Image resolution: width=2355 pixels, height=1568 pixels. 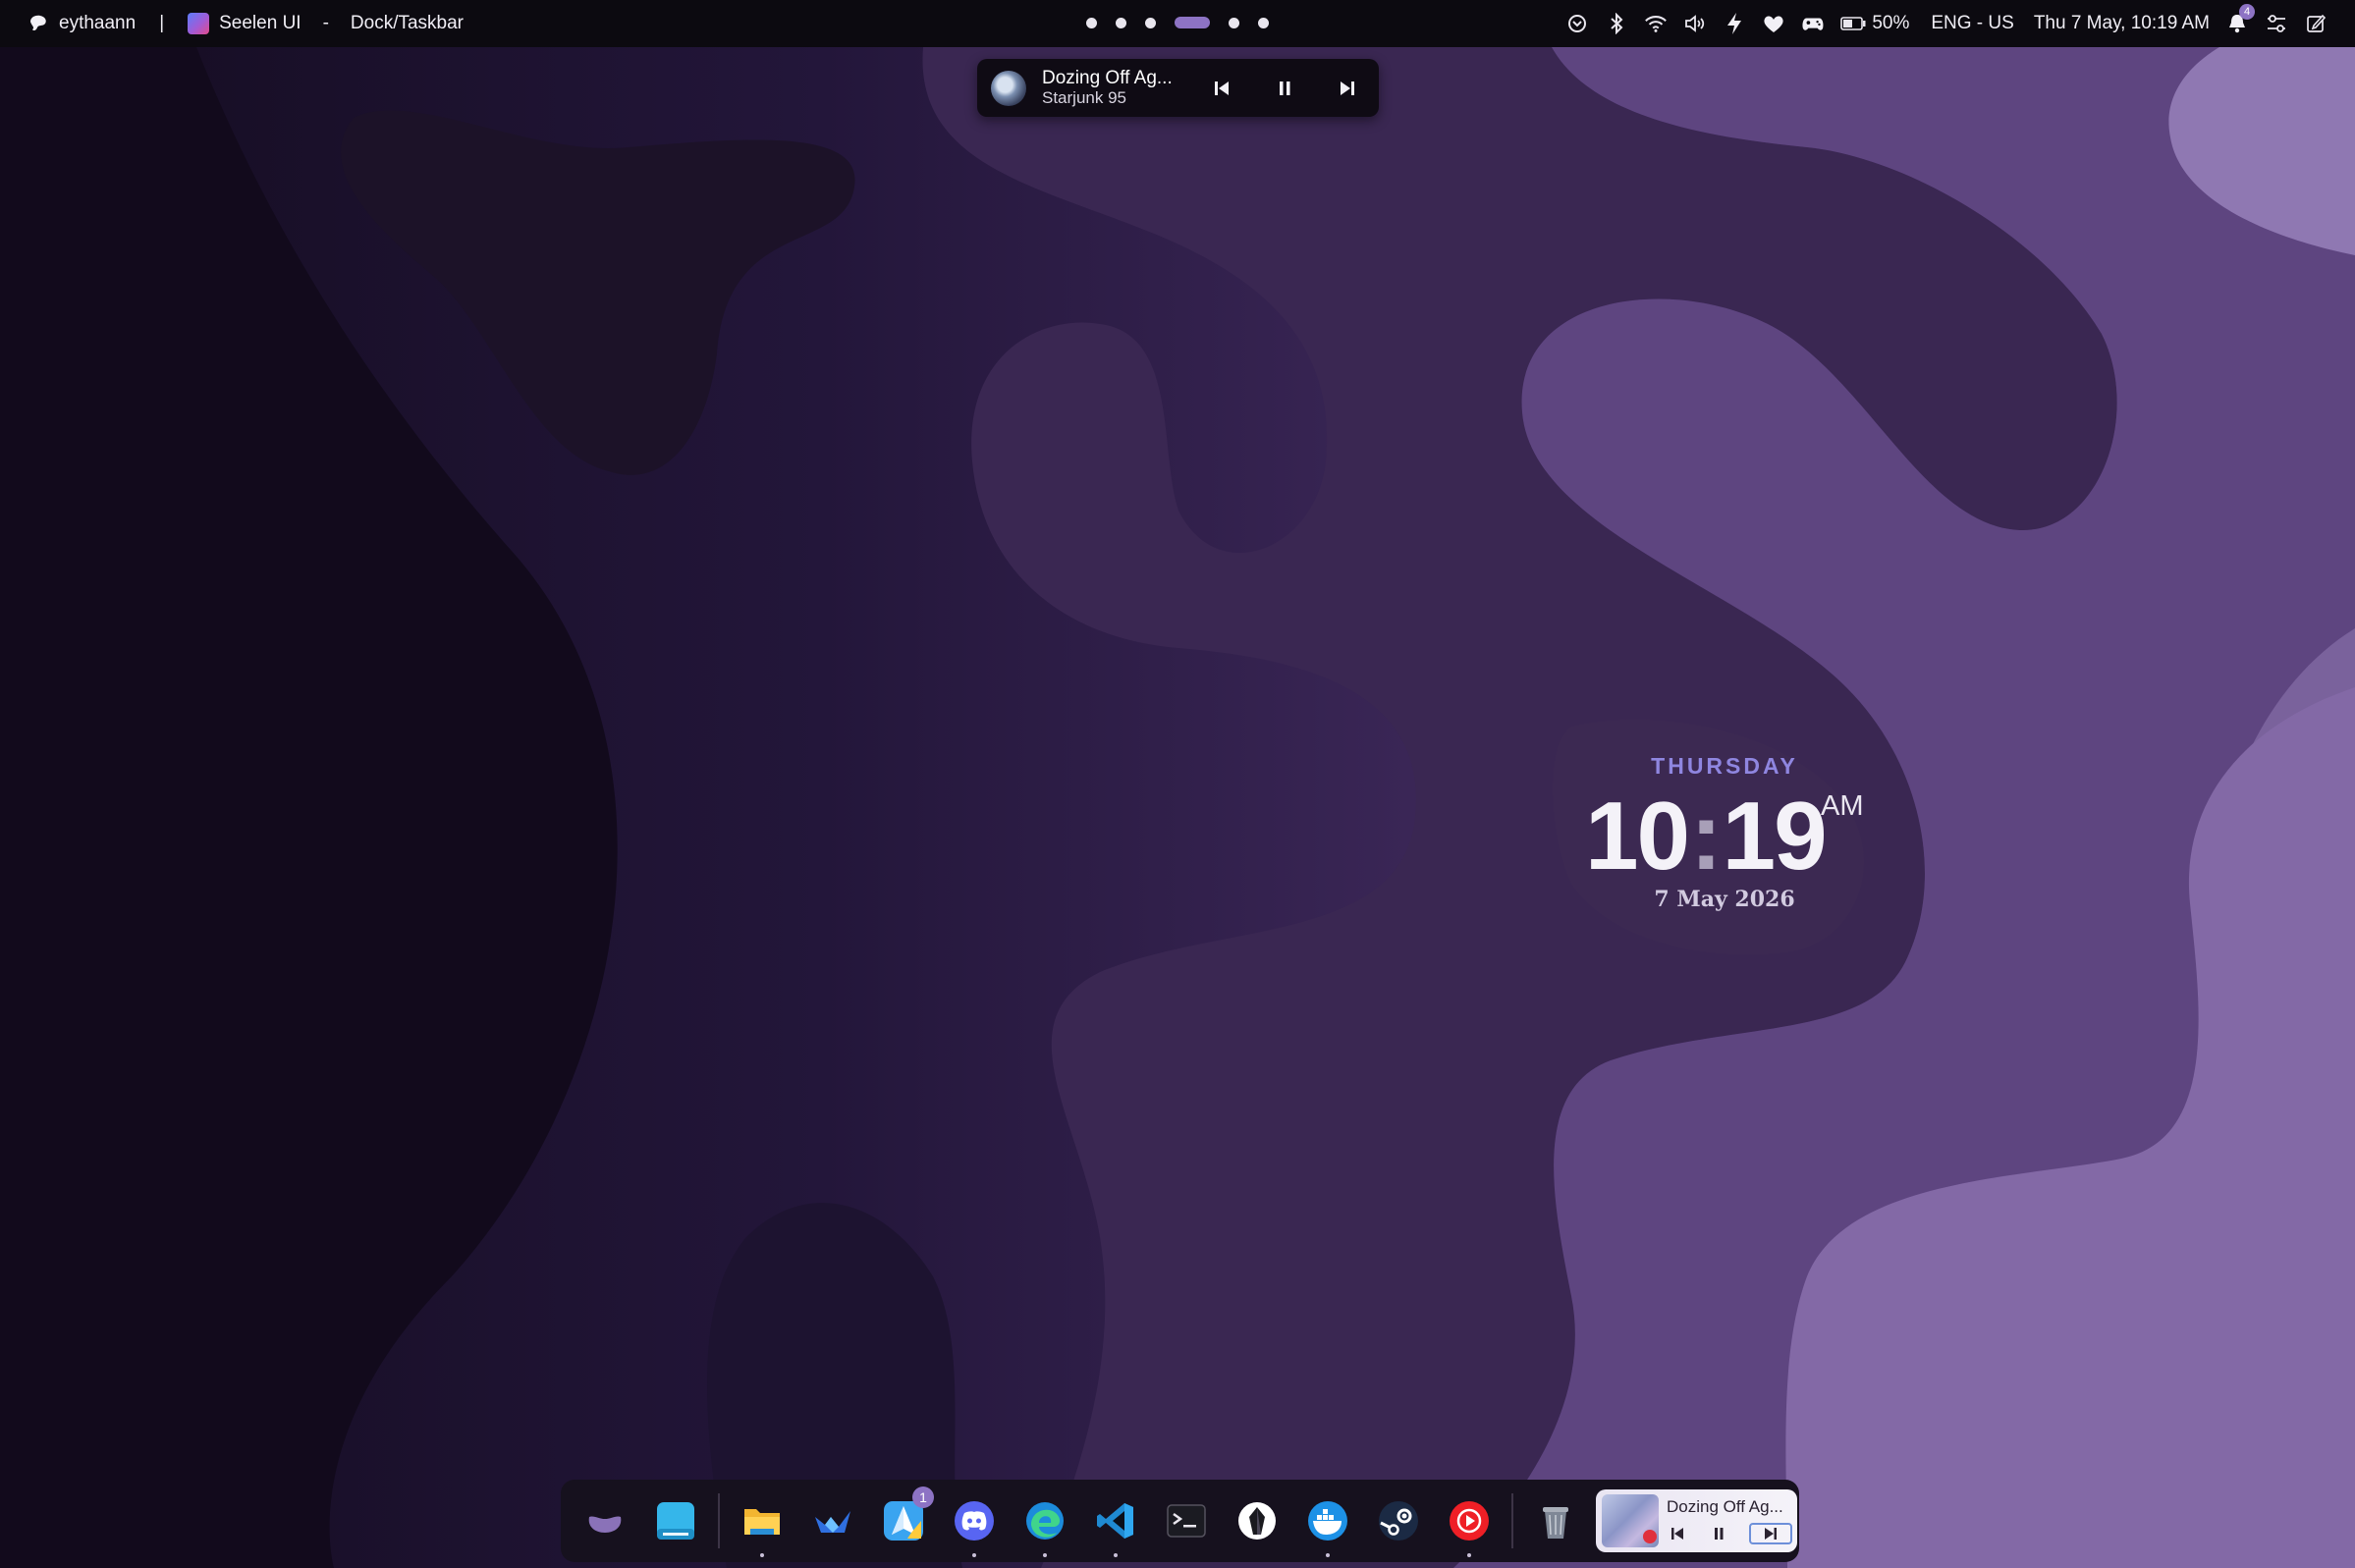 I want to click on edit-icon, so click(x=2316, y=23).